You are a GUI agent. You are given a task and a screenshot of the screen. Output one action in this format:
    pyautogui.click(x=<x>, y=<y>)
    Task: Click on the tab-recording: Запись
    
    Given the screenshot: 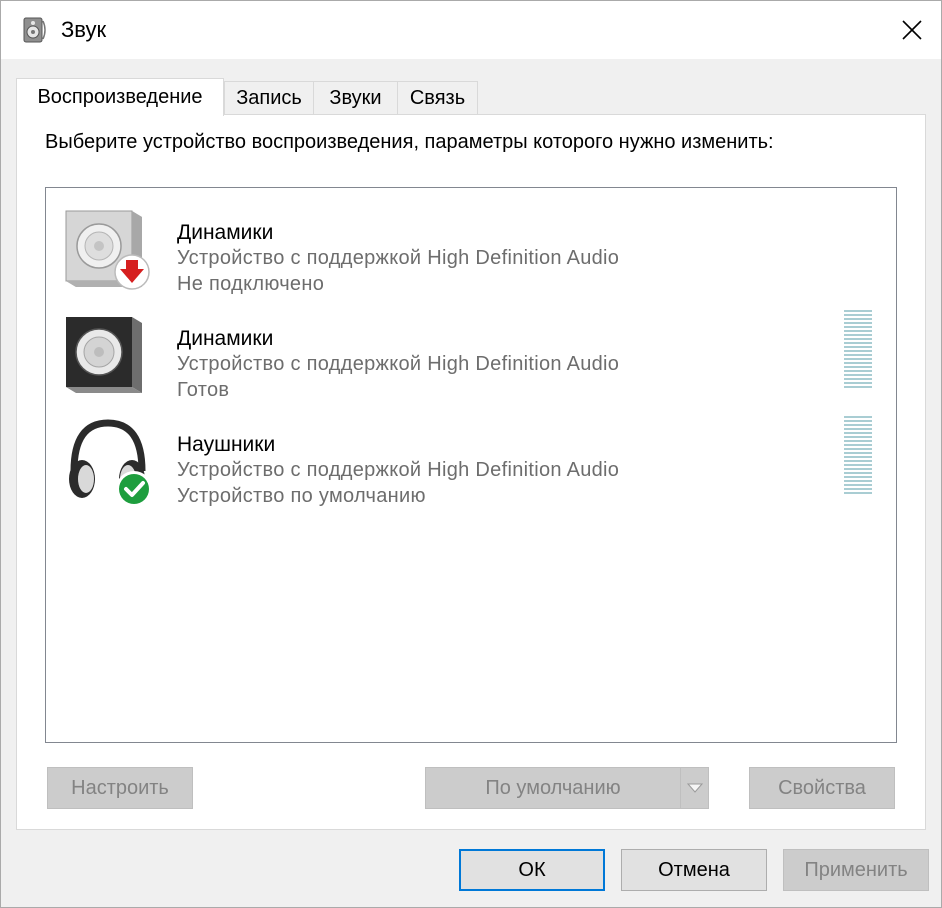 What is the action you would take?
    pyautogui.click(x=269, y=98)
    